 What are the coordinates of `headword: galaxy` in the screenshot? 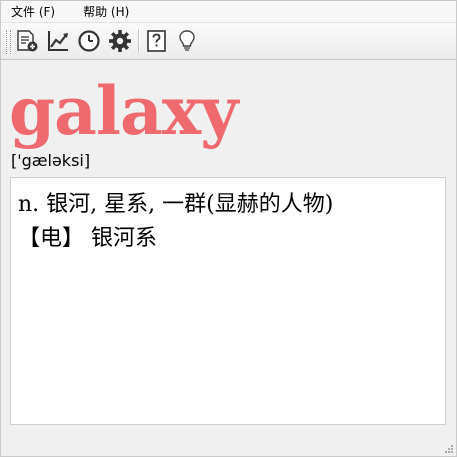 It's located at (123, 111).